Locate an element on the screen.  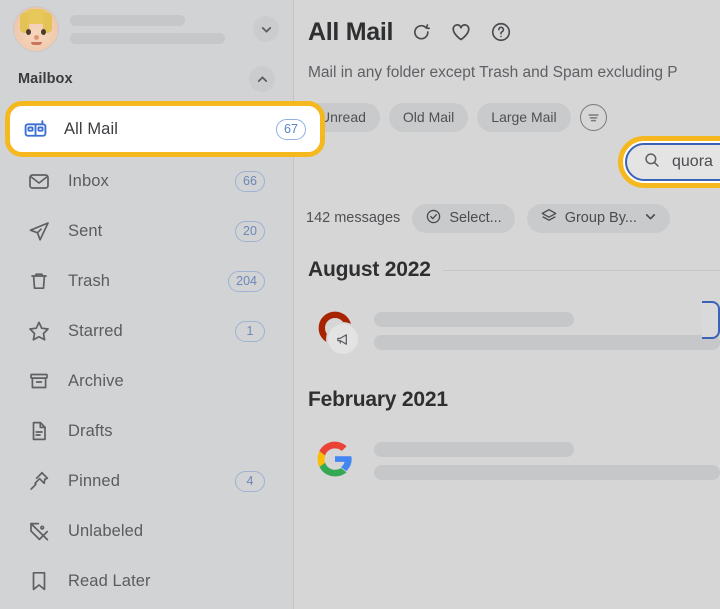
account-expand-button is located at coordinates (266, 29).